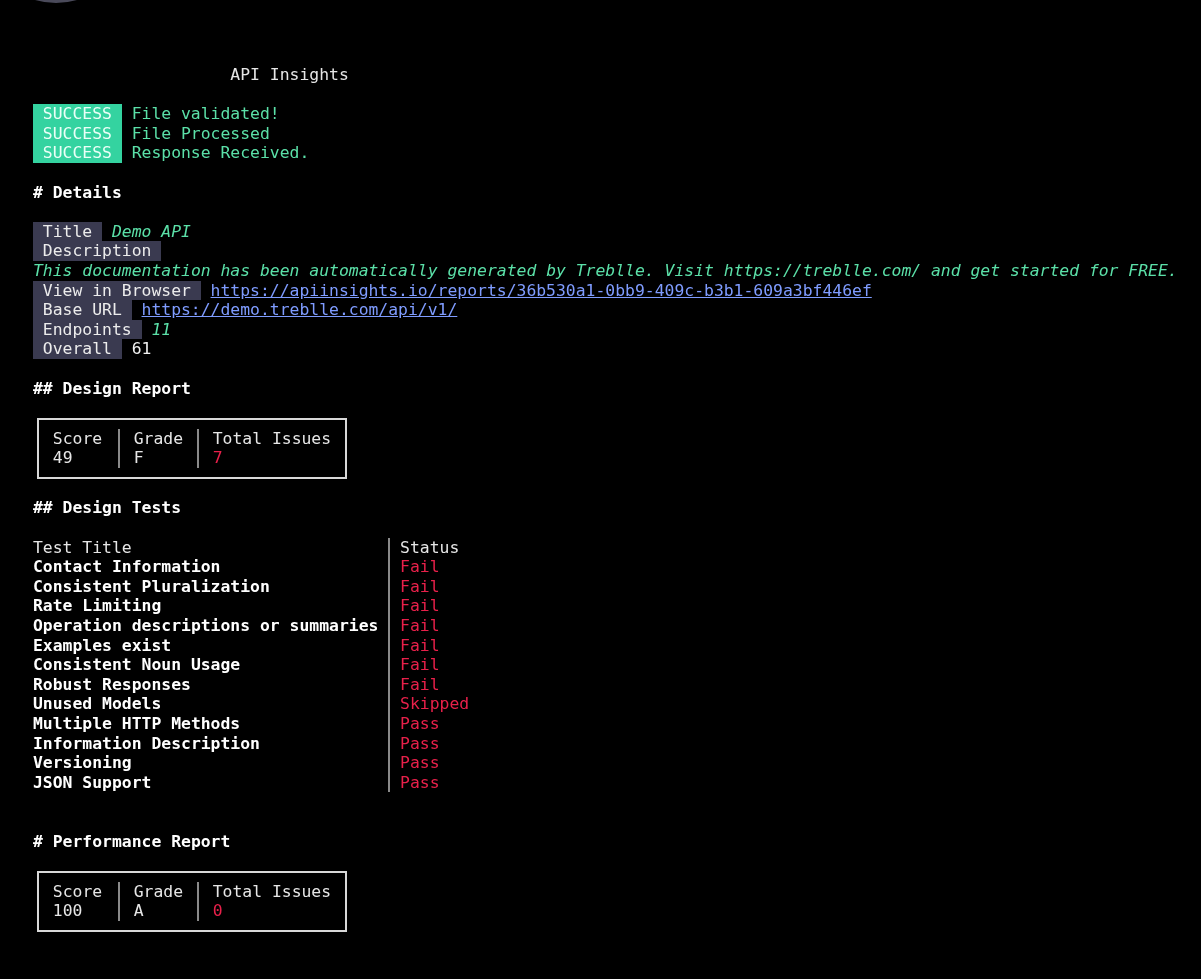  Describe the element at coordinates (62, 458) in the screenshot. I see `table-cell: 49` at that location.